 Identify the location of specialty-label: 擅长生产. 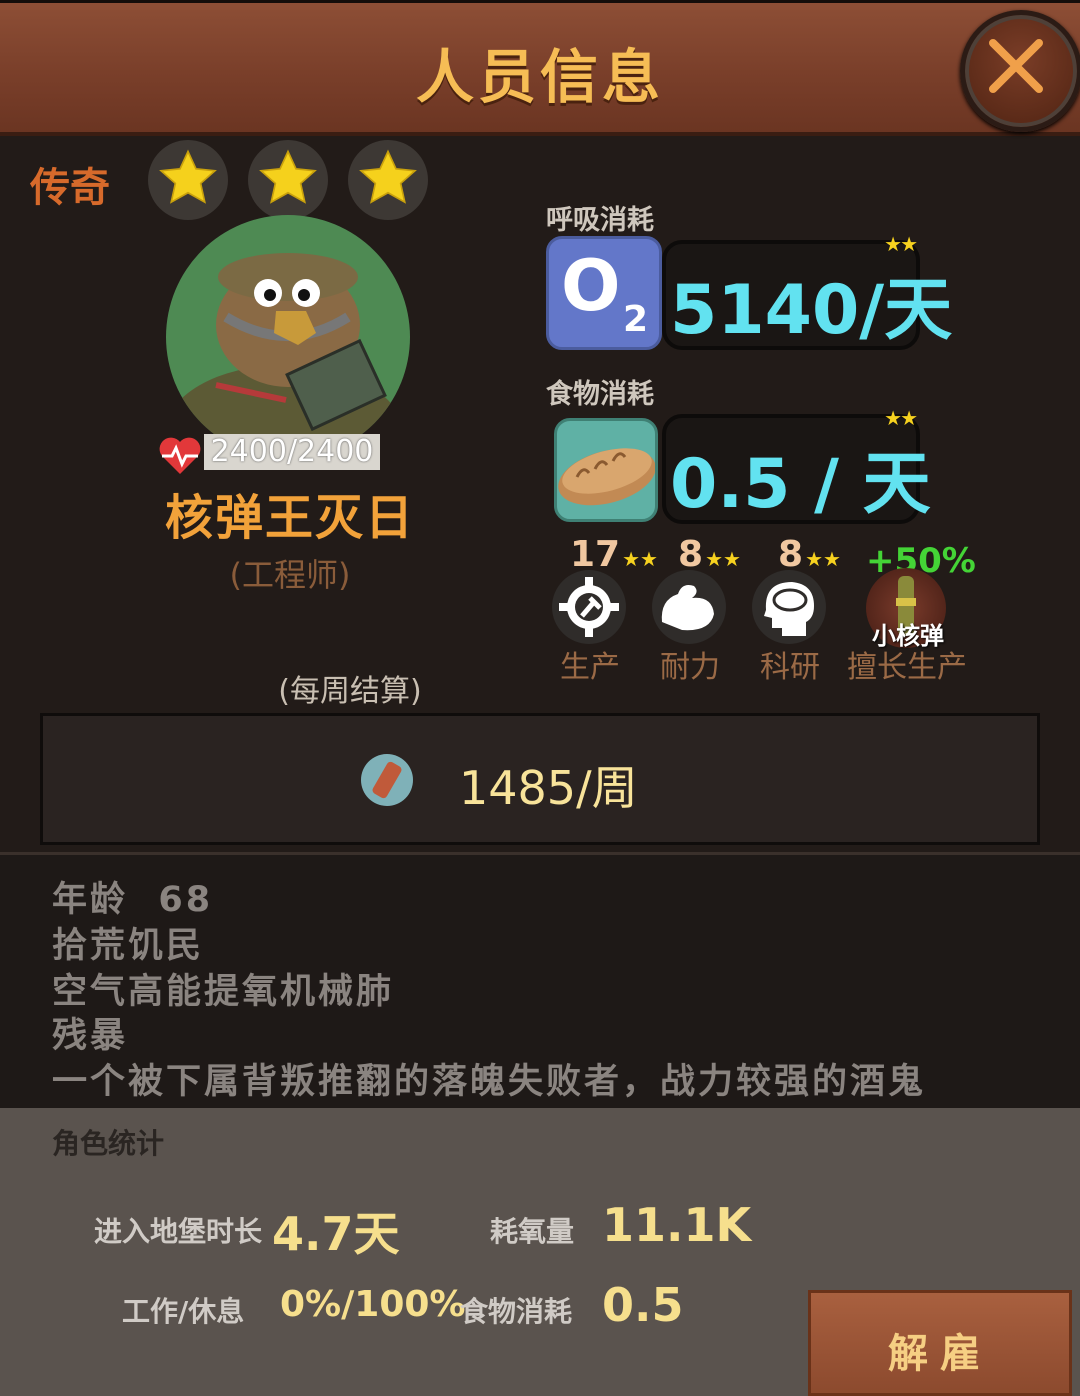
(907, 667).